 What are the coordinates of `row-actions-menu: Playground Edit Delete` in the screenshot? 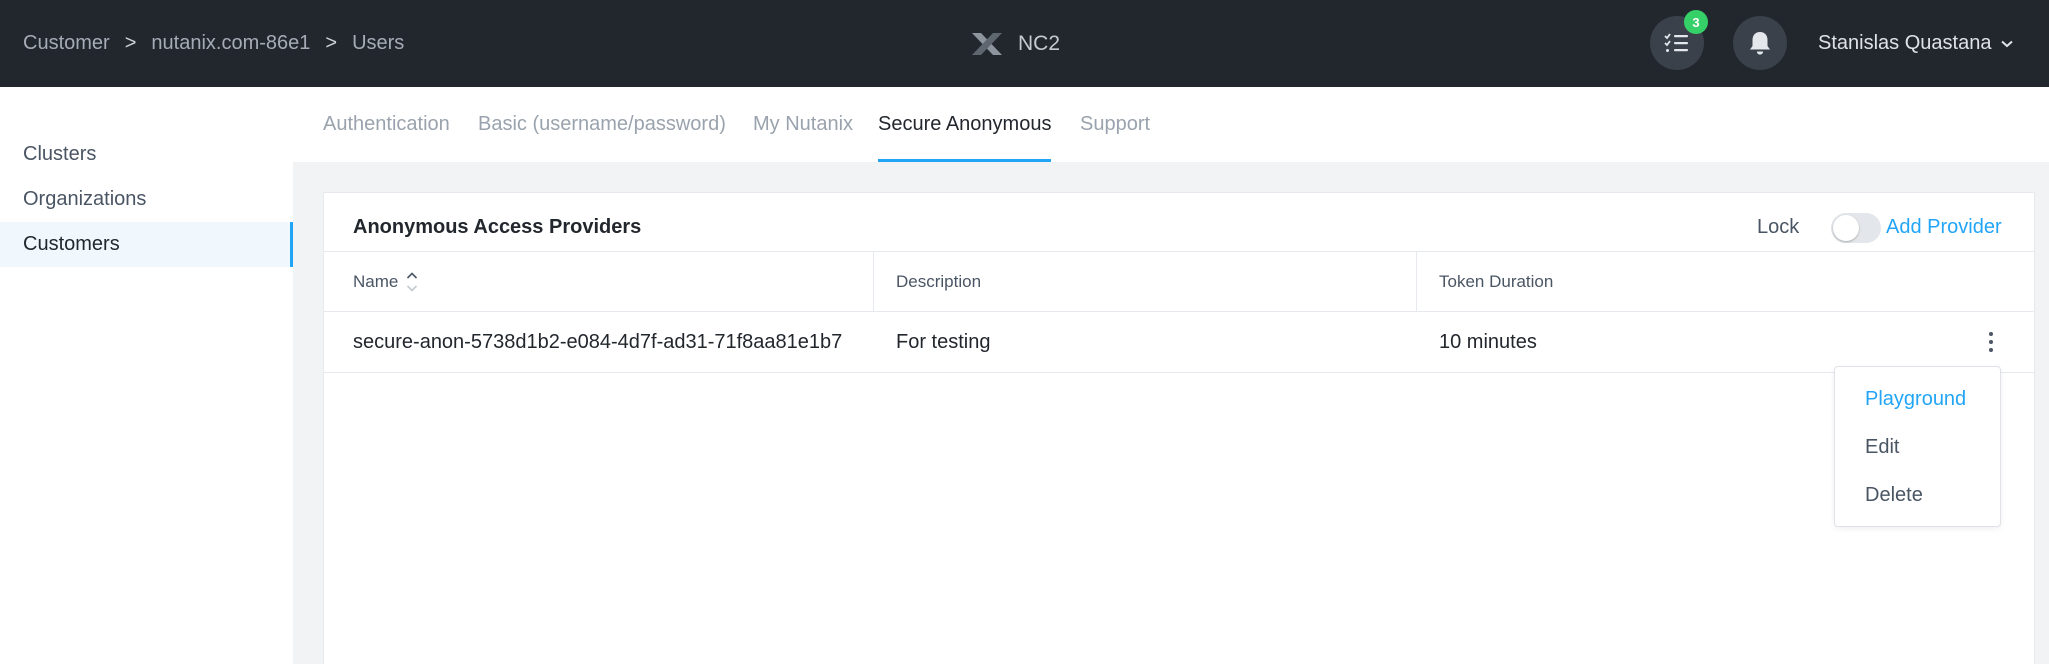 It's located at (1917, 446).